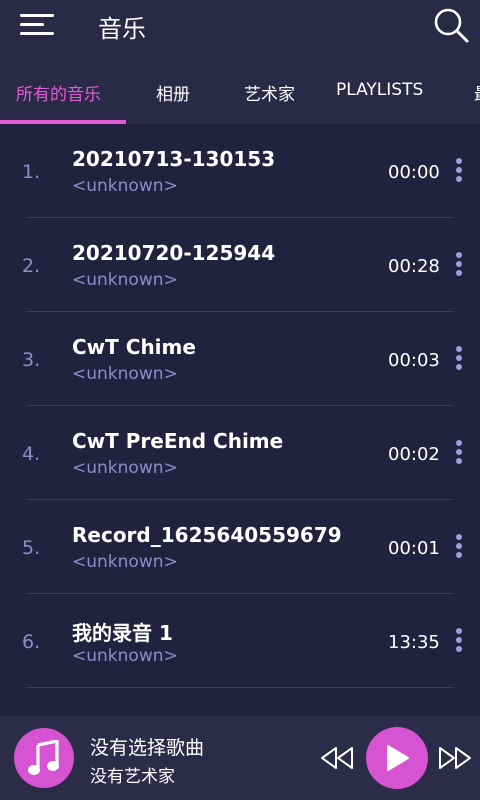  I want to click on hamburger-menu-icon, so click(38, 25).